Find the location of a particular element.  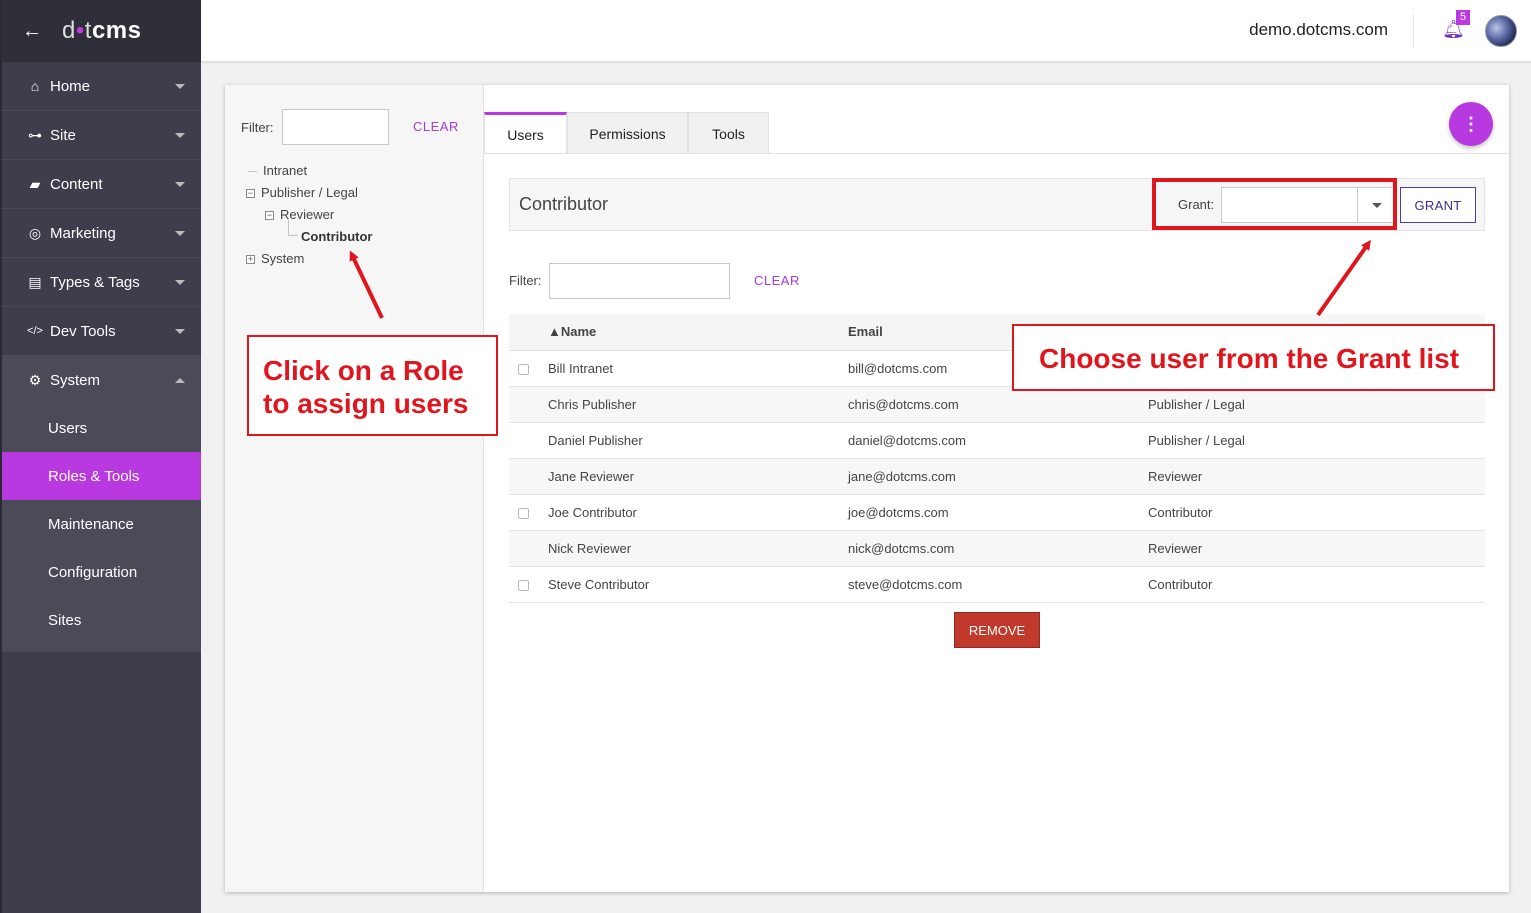

expand-icon: + is located at coordinates (250, 260).